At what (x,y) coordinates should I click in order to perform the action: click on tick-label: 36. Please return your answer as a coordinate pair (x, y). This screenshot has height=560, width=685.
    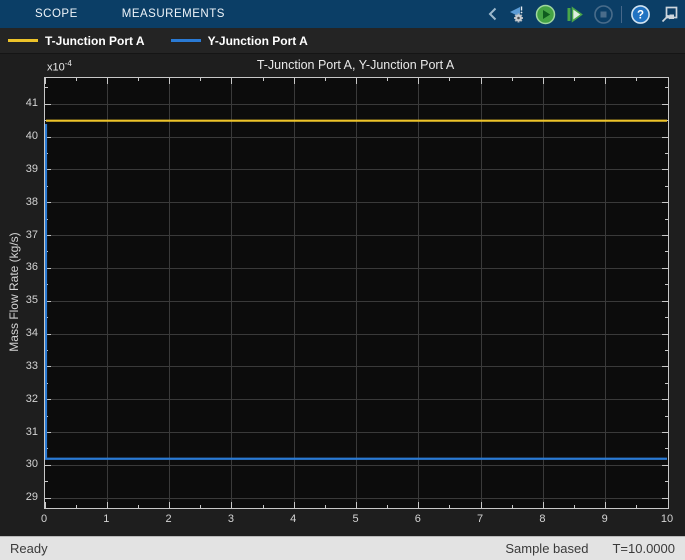
    Looking at the image, I should click on (31, 267).